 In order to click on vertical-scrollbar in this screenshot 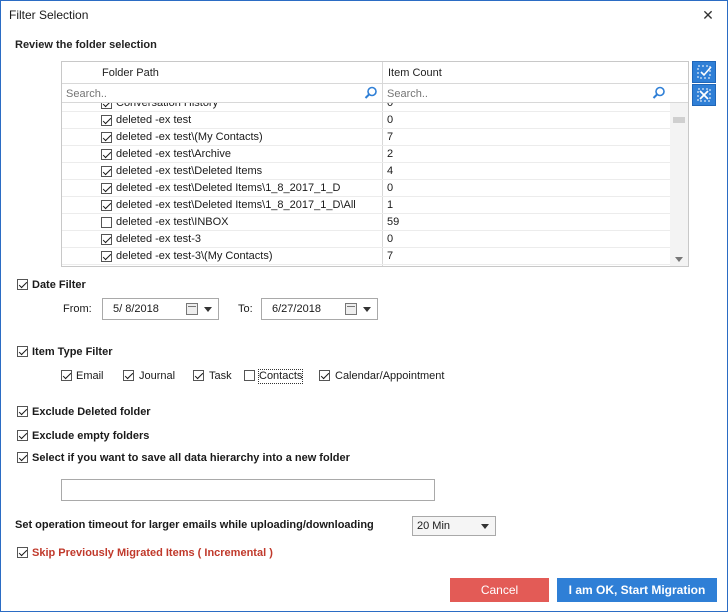, I will do `click(679, 184)`.